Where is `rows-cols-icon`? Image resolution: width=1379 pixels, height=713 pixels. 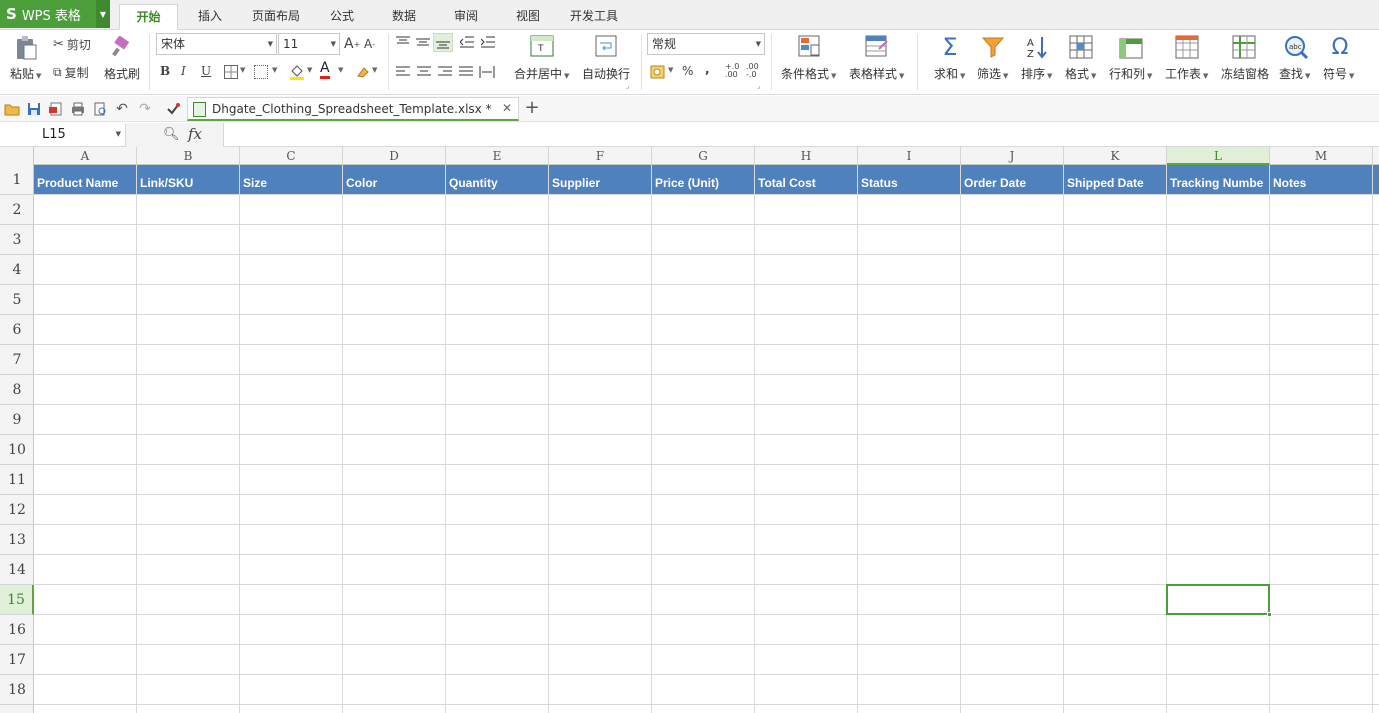
rows-cols-icon is located at coordinates (1131, 47).